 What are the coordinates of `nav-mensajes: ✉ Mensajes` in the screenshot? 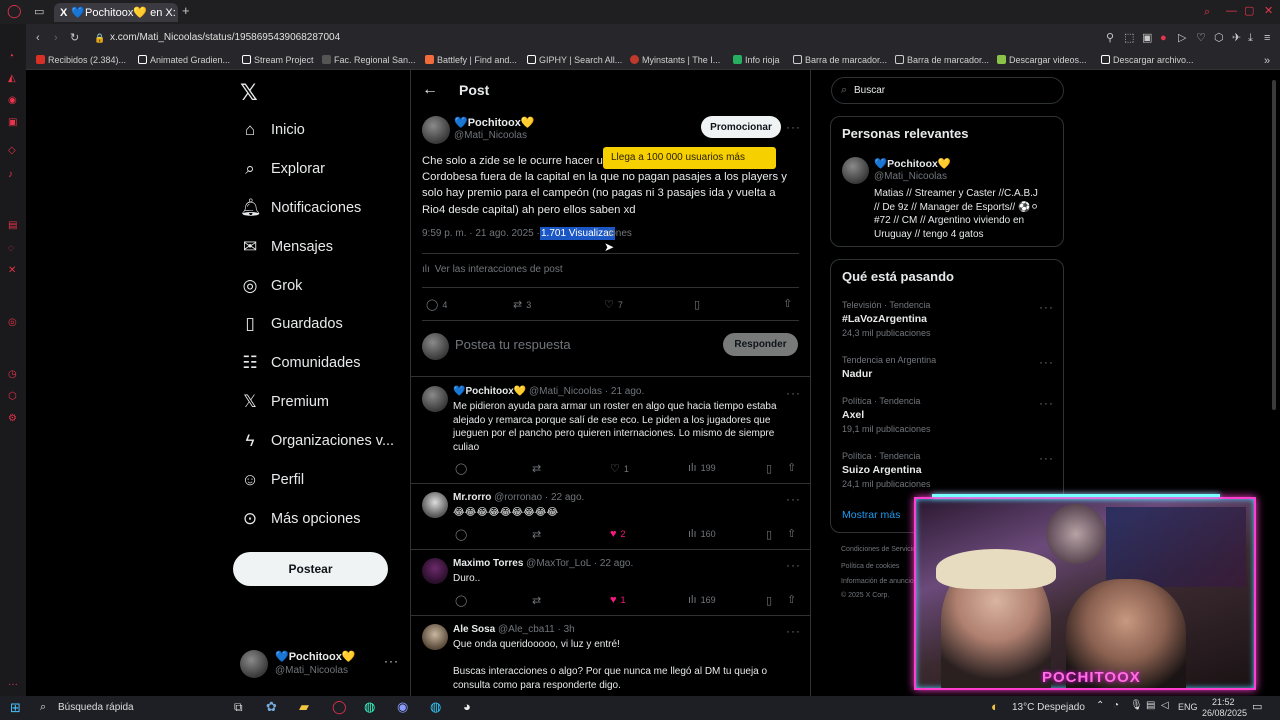 It's located at (286, 247).